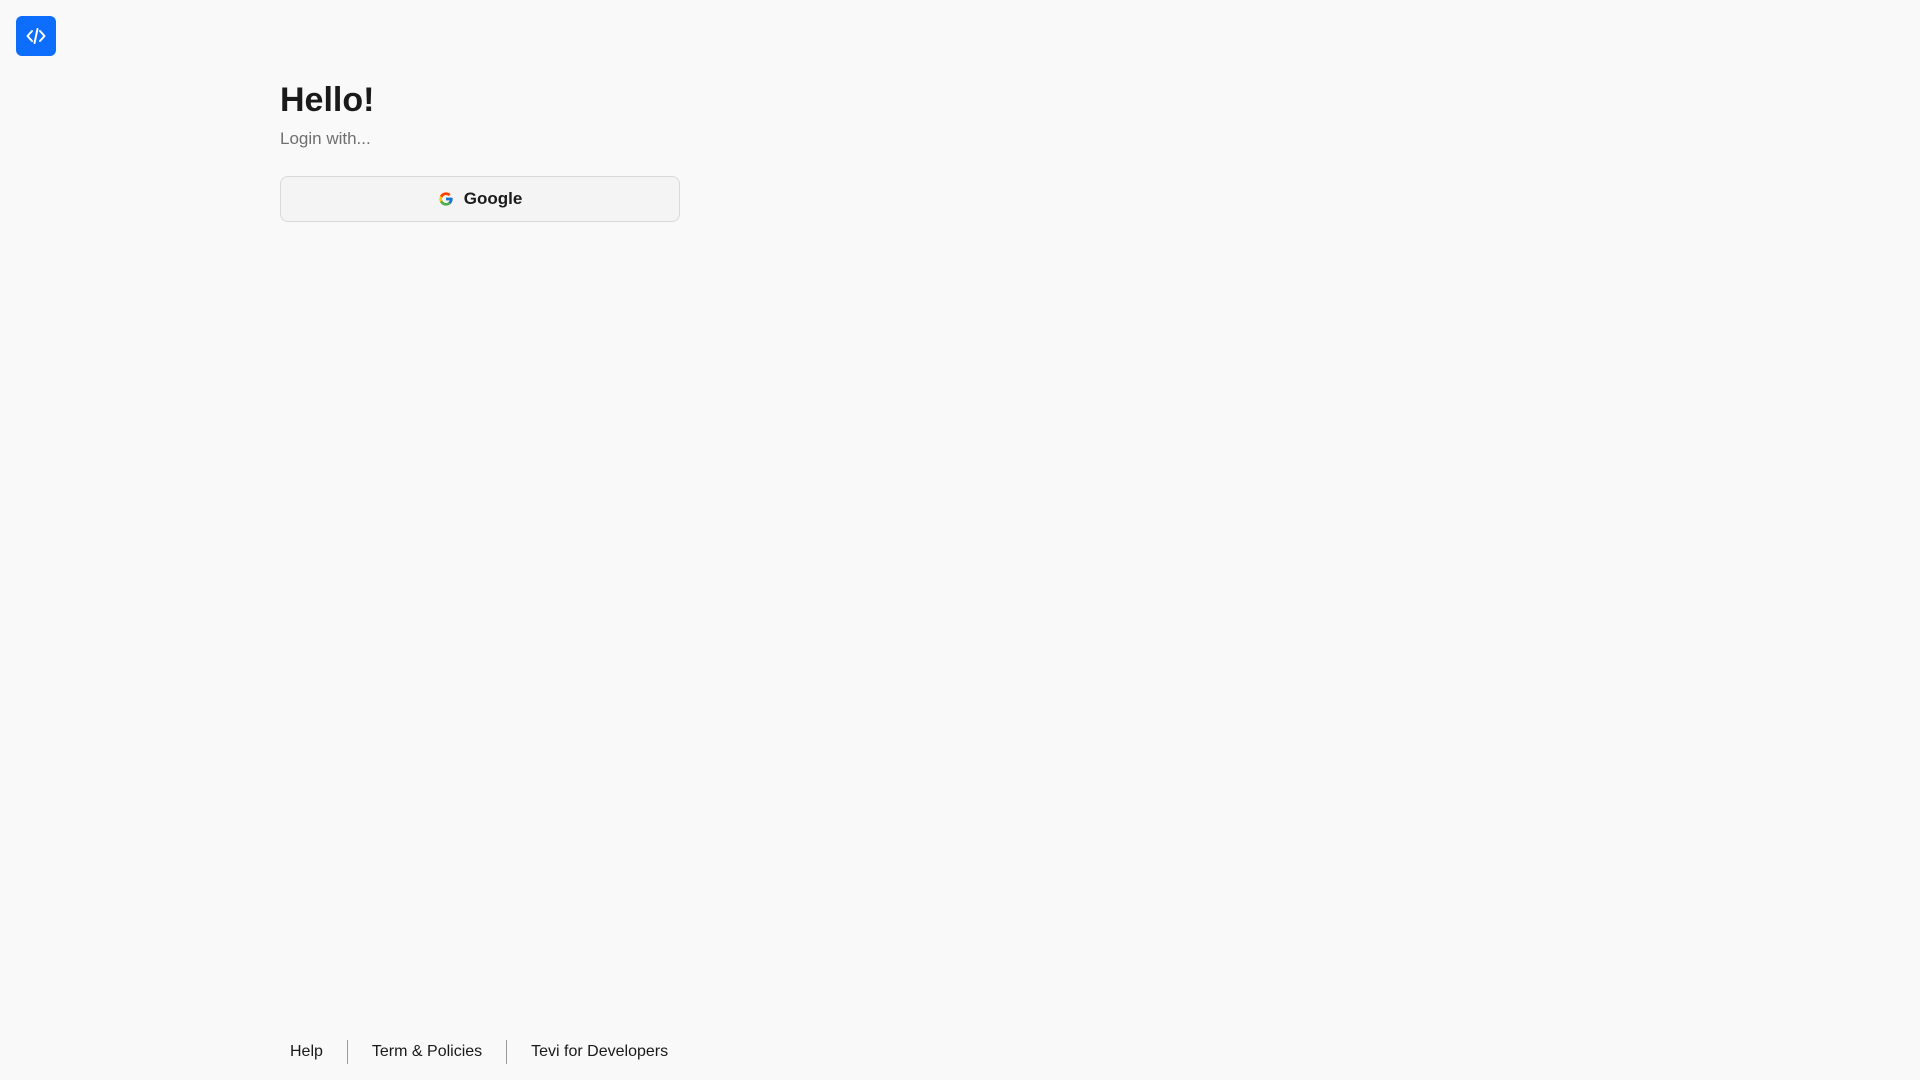 This screenshot has width=1920, height=1080. I want to click on footer-links: Help Term & Policies Tevi for Developers, so click(479, 1052).